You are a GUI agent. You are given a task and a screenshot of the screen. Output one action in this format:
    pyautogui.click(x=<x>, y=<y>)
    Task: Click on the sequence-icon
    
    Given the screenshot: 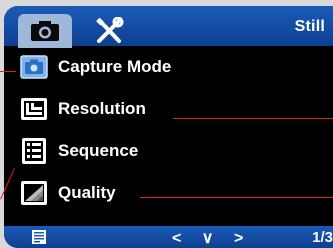 What is the action you would take?
    pyautogui.click(x=34, y=151)
    